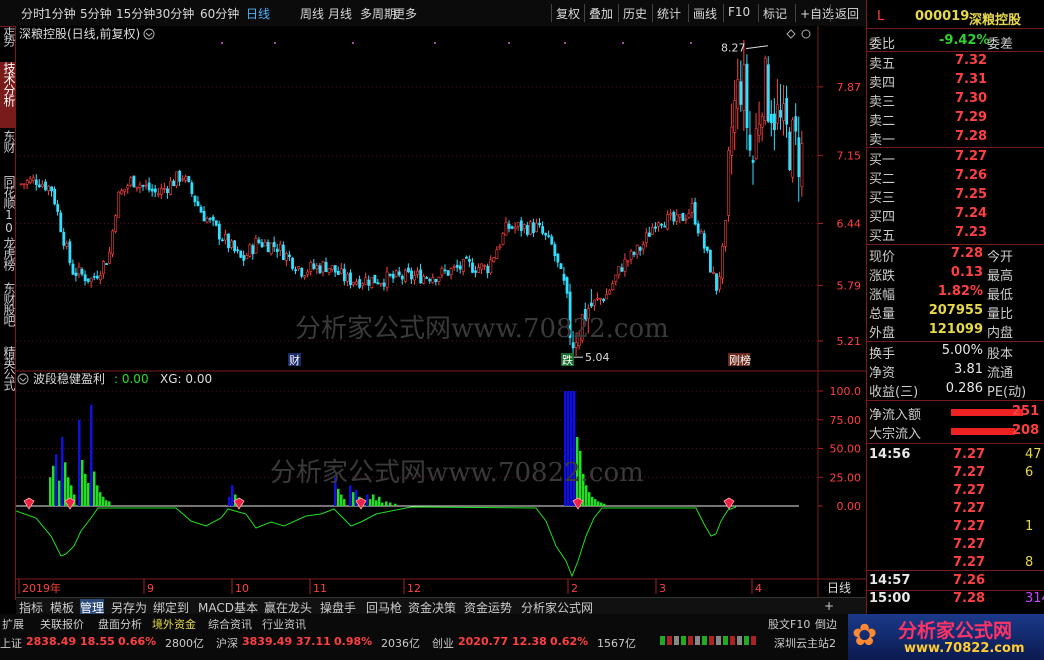  What do you see at coordinates (340, 13) in the screenshot?
I see `period-tab-8: 月线` at bounding box center [340, 13].